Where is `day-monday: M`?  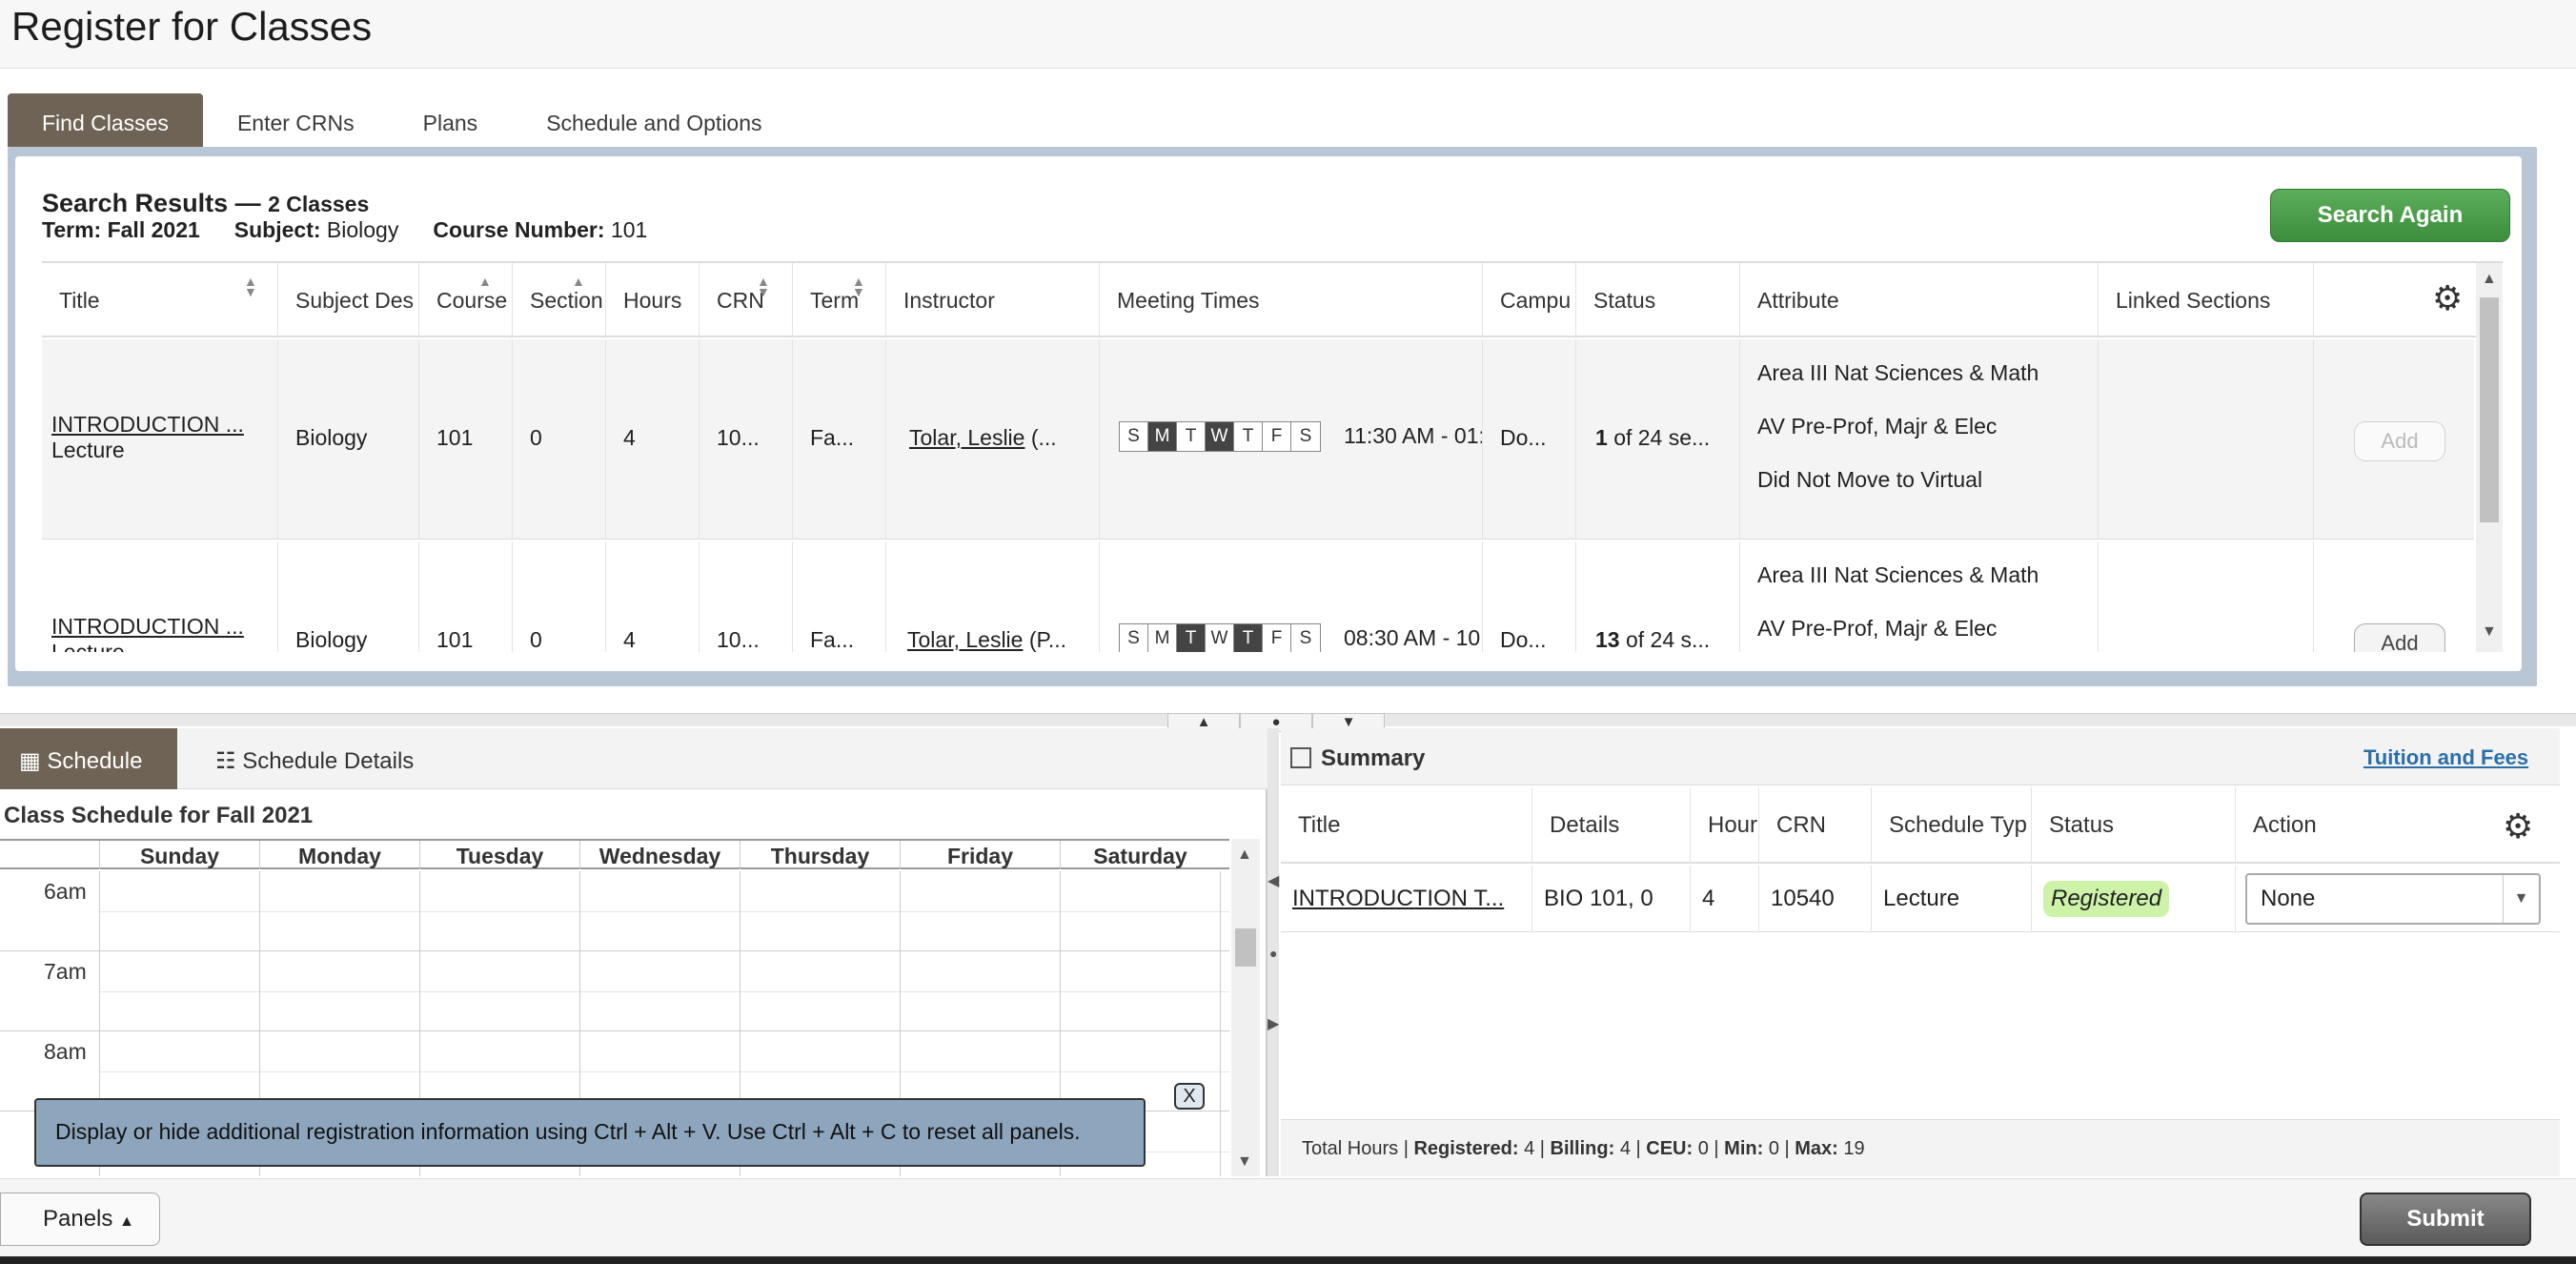
day-monday: M is located at coordinates (1162, 436).